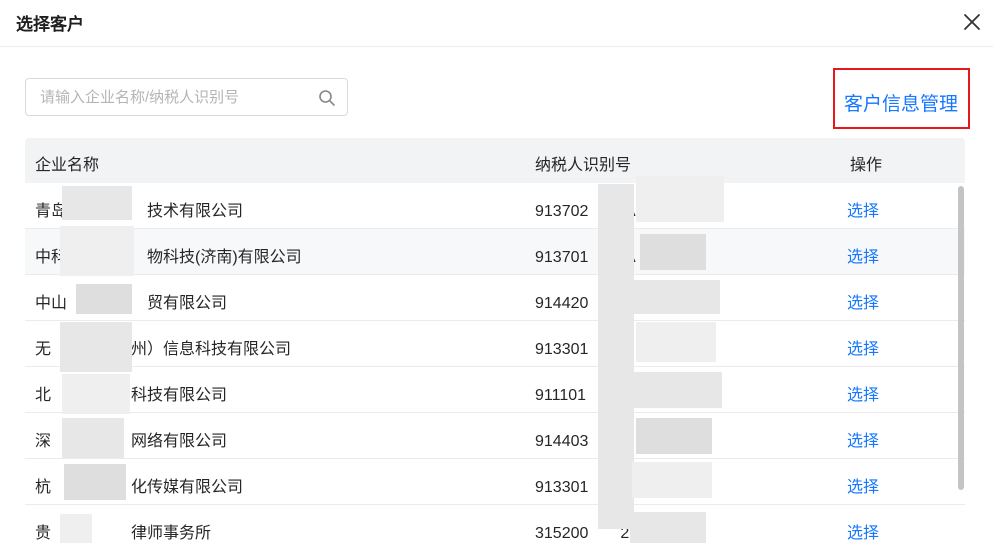 This screenshot has height=543, width=993. I want to click on dialog-header: 选择客户, so click(496, 23).